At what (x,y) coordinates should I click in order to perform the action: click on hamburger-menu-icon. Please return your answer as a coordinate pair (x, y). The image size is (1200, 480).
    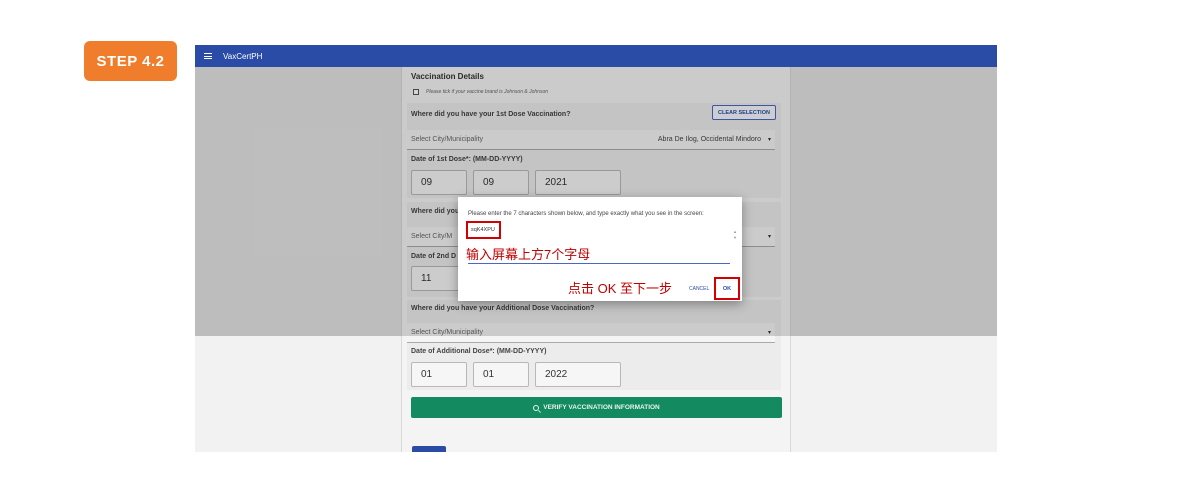
    Looking at the image, I should click on (208, 56).